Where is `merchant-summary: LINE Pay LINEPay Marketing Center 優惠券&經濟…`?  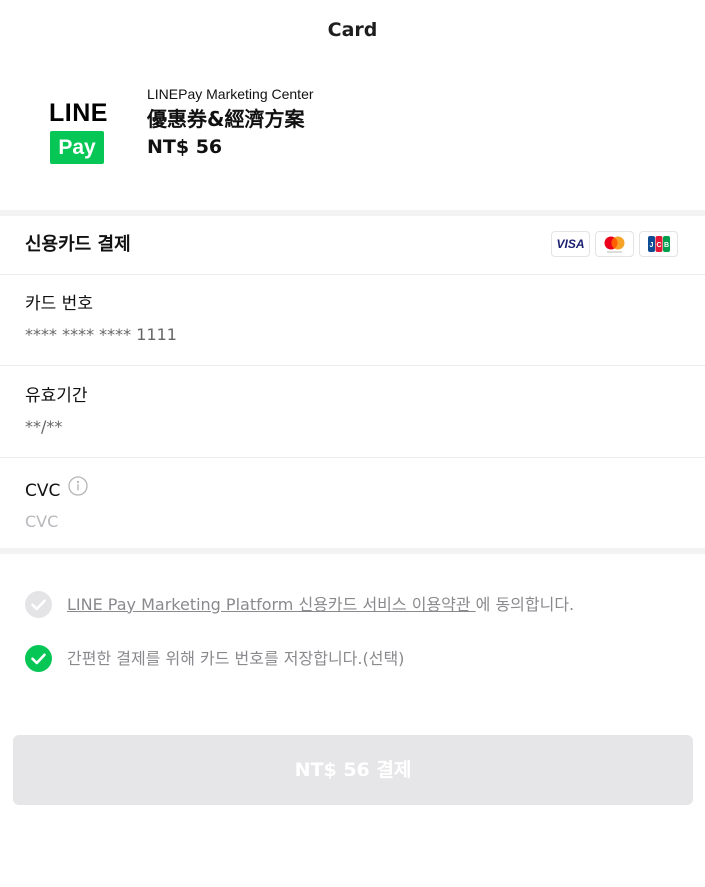 merchant-summary: LINE Pay LINEPay Marketing Center 優惠券&經濟… is located at coordinates (352, 130).